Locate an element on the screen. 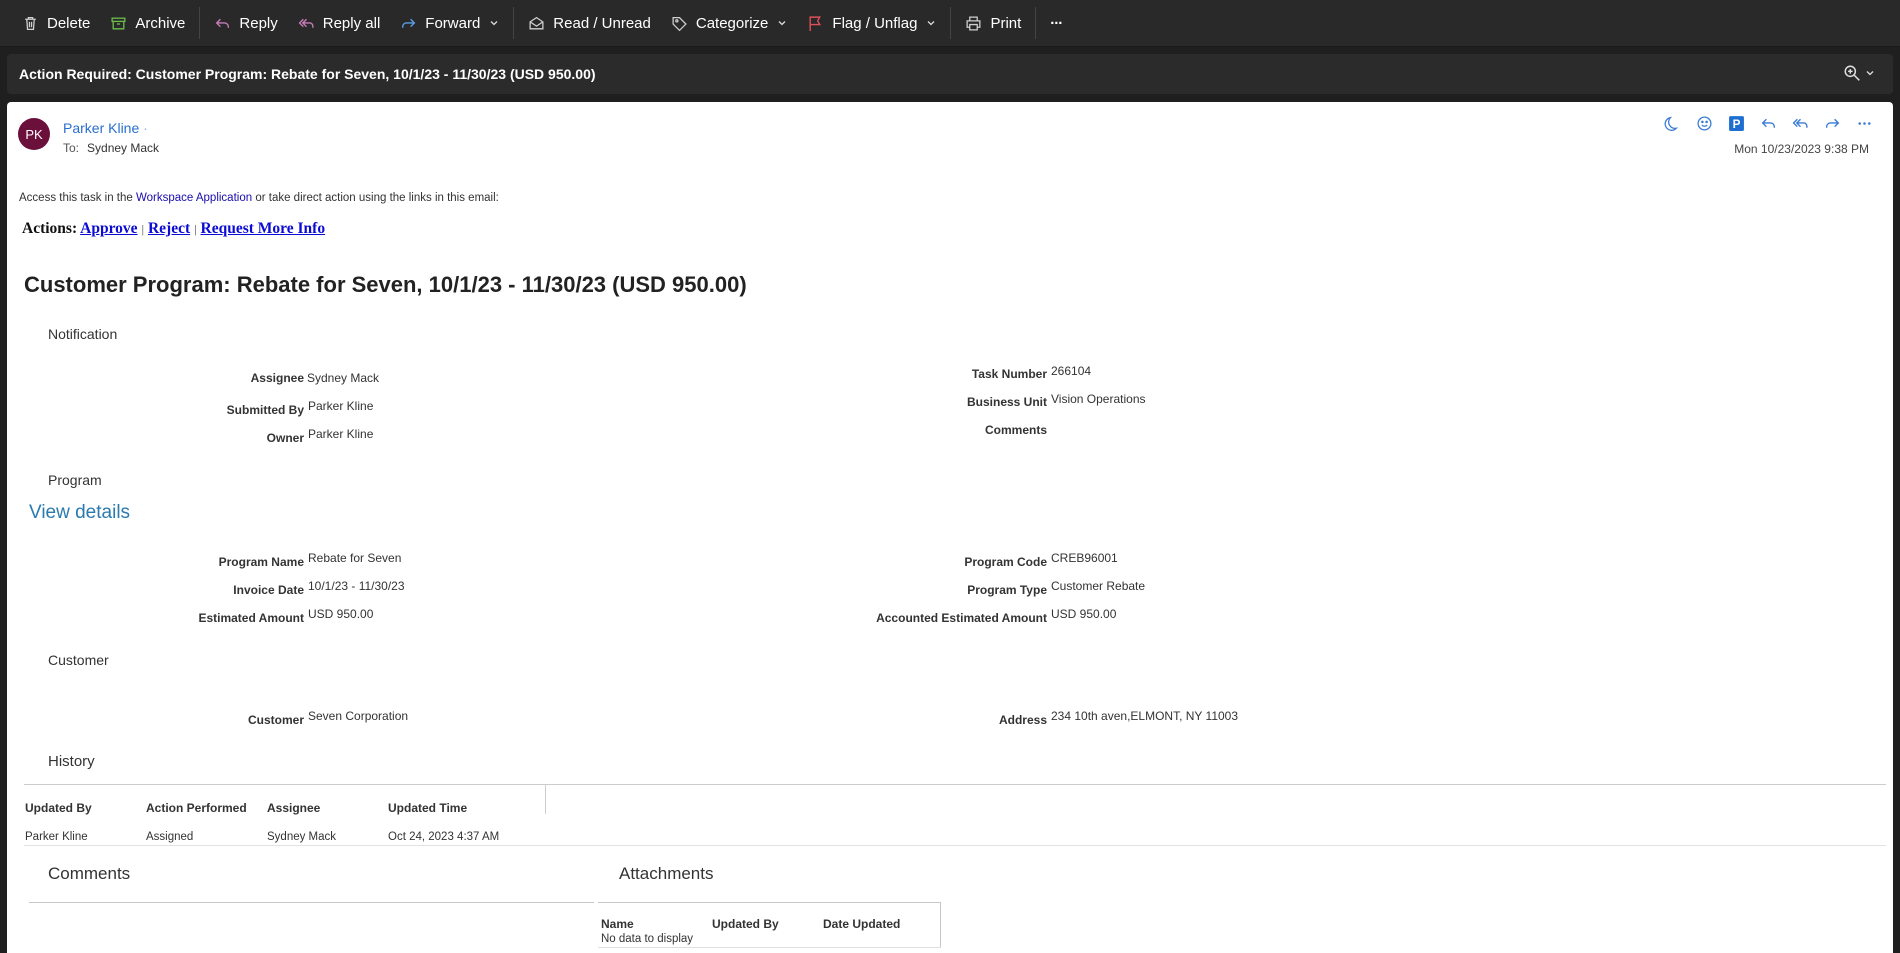 This screenshot has height=953, width=1900. program-name-label: Program Name is located at coordinates (261, 562).